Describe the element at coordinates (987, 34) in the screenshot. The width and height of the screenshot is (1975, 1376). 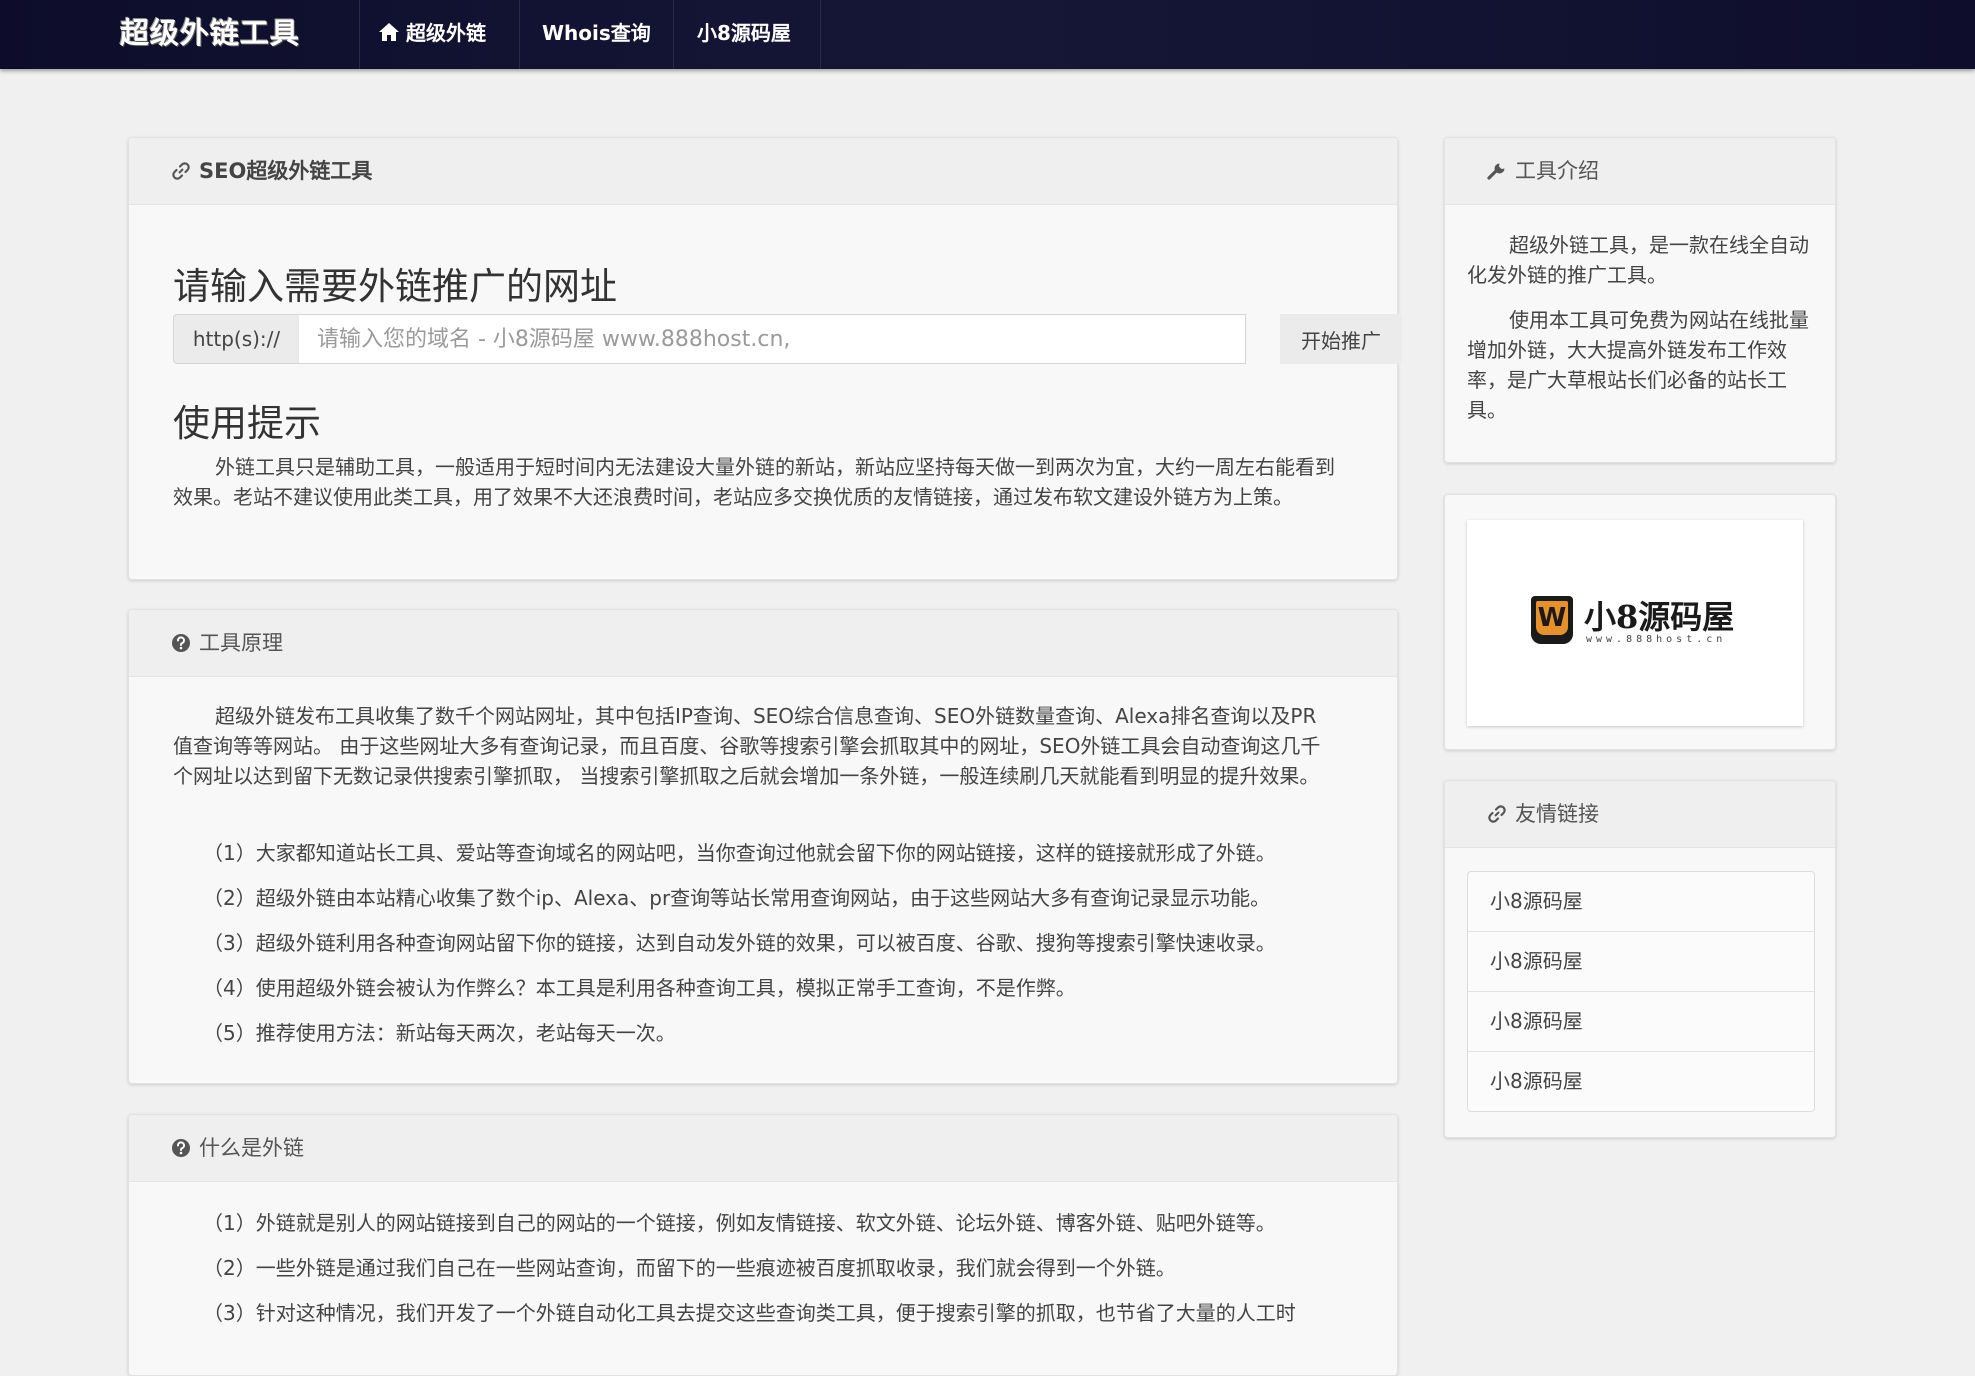
I see `top-navbar: 超级外链工具 超级外链 Whois查询 小8源码屋` at that location.